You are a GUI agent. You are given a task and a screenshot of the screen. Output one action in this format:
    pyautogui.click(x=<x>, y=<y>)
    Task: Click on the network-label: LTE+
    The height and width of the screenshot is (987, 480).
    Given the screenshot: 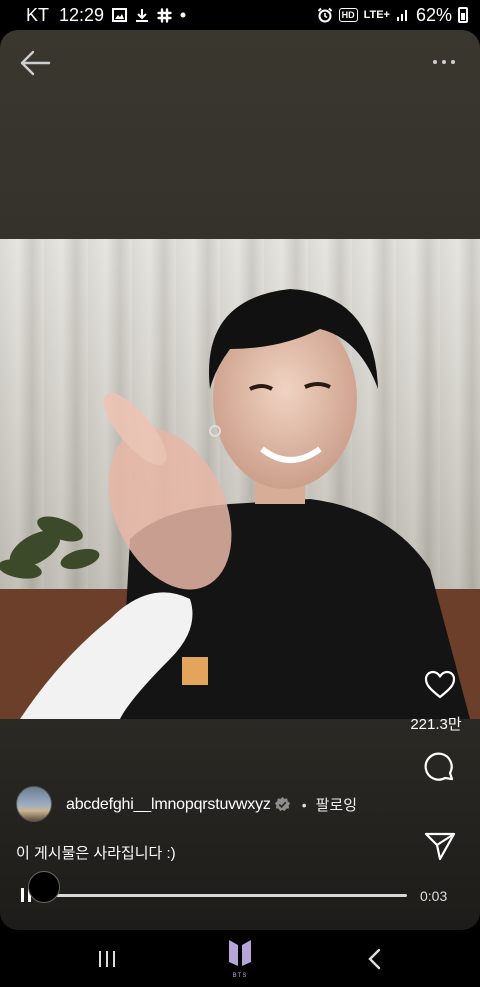 What is the action you would take?
    pyautogui.click(x=376, y=15)
    